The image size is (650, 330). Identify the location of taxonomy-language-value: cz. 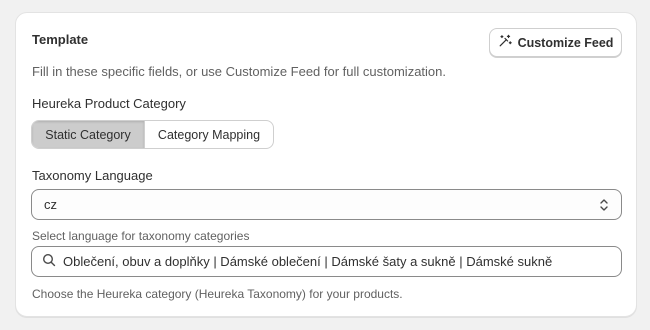
(50, 204).